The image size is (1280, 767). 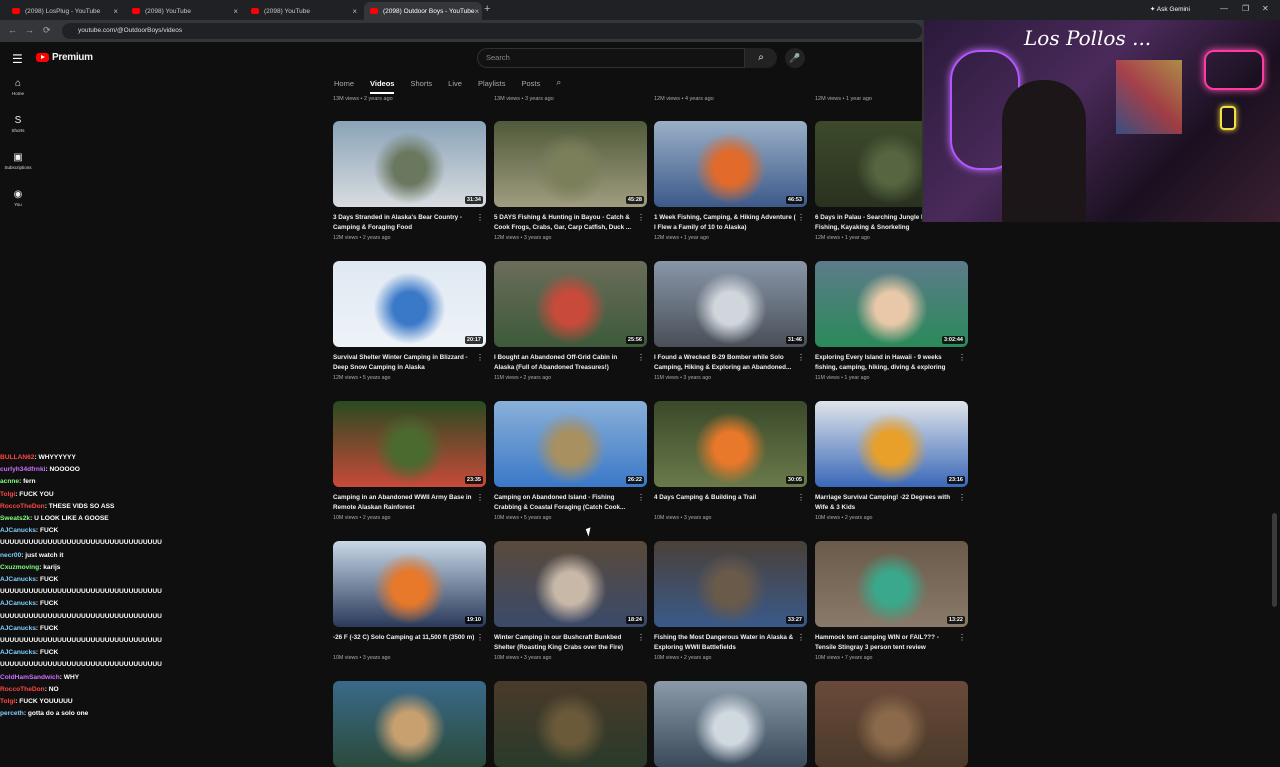 I want to click on video-thumbnail: 26:22, so click(x=570, y=444).